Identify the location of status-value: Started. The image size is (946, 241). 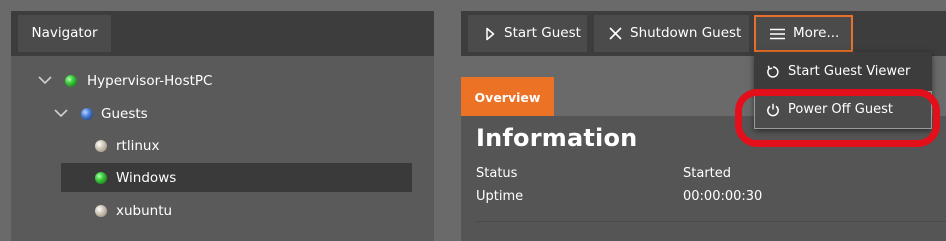
(707, 173).